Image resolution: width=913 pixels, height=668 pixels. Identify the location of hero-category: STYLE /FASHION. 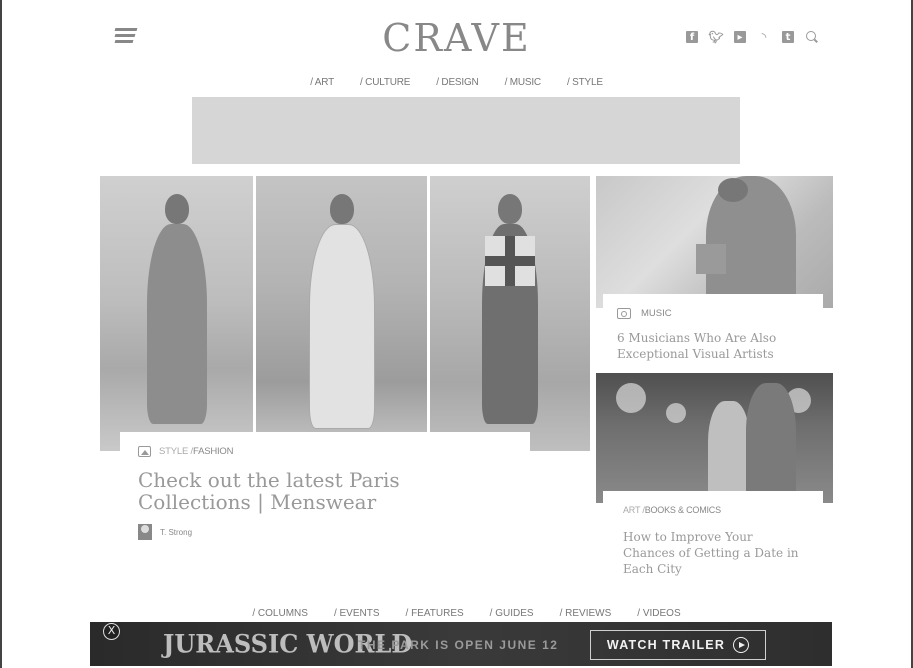
(185, 451).